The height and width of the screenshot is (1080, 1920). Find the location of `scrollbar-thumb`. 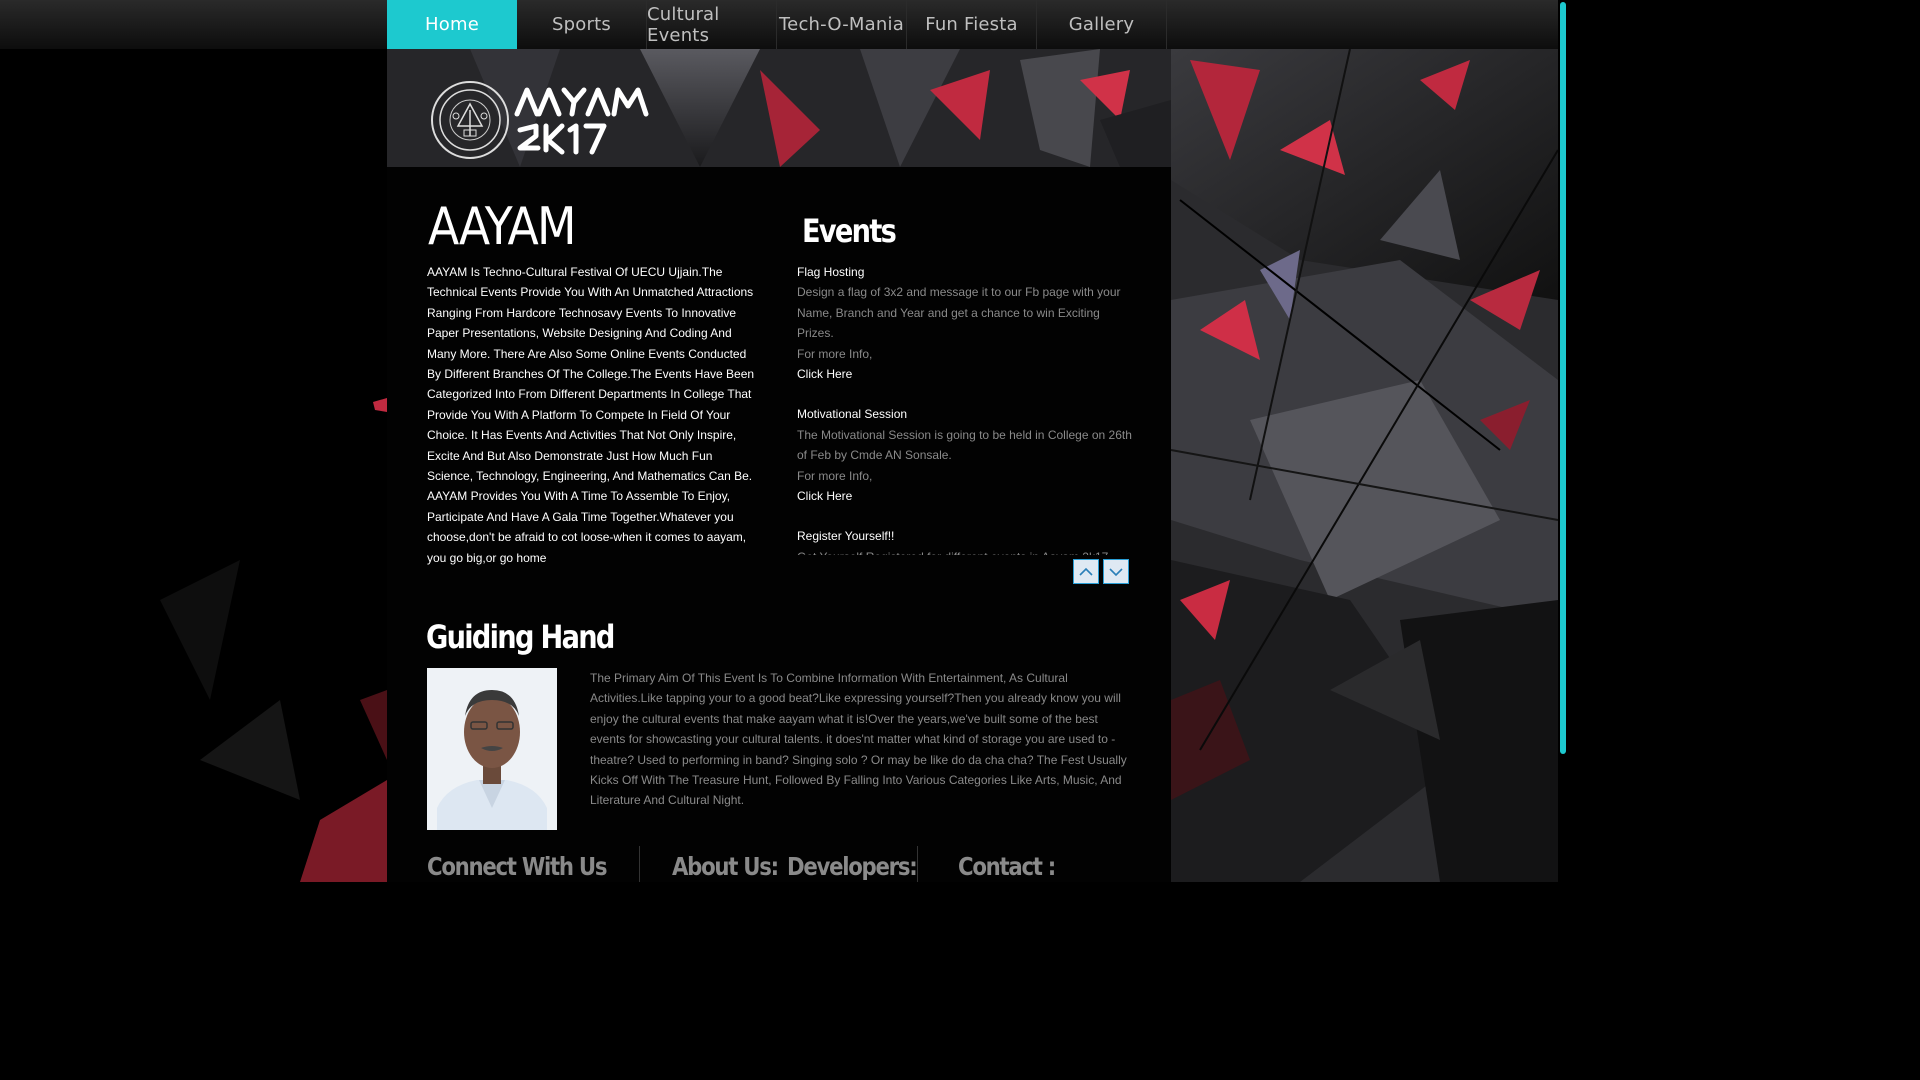

scrollbar-thumb is located at coordinates (1563, 378).